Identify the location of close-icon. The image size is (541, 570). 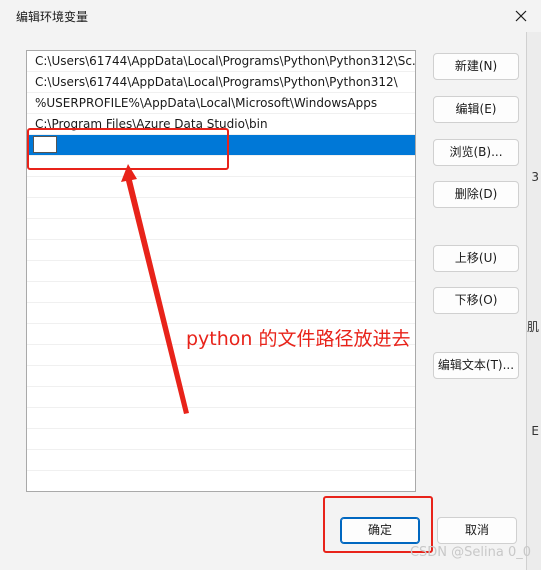
(521, 16).